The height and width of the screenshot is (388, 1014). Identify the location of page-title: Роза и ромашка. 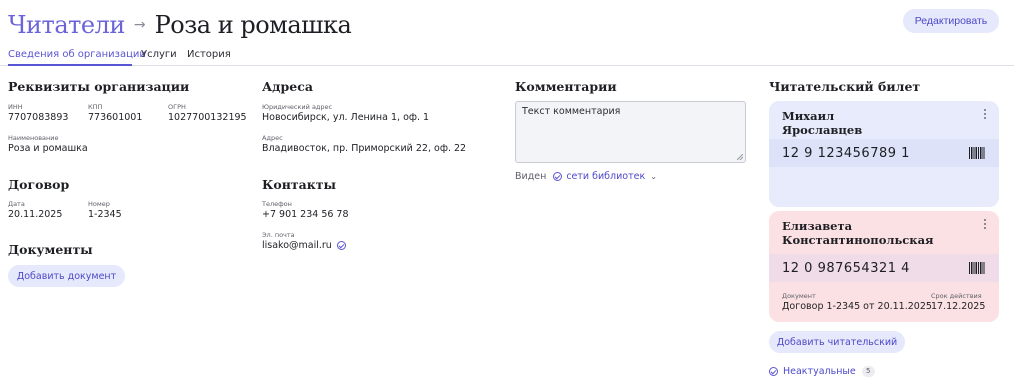
(253, 25).